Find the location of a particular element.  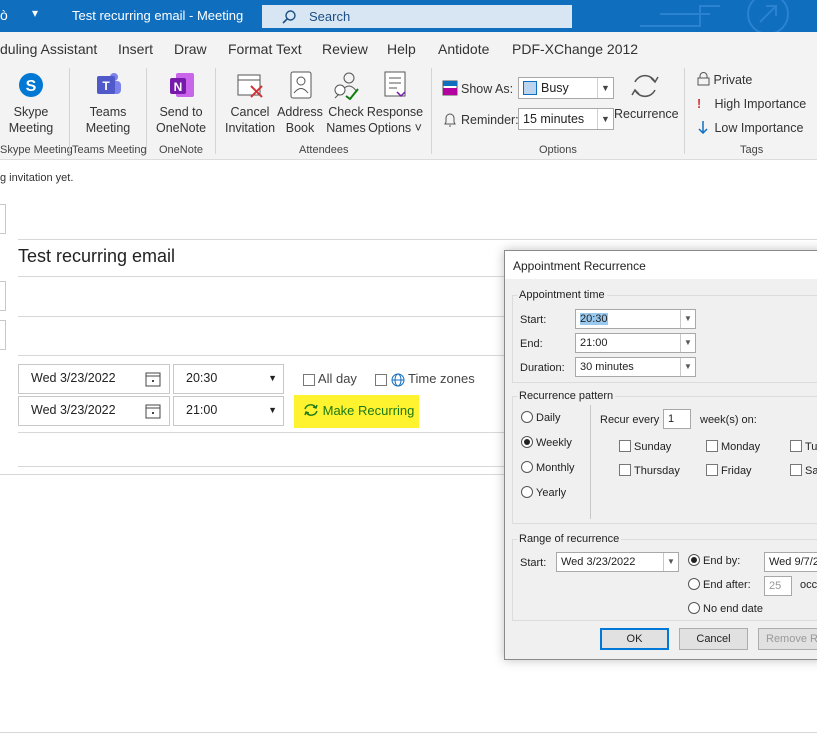

occurrences-label: occ is located at coordinates (808, 585).